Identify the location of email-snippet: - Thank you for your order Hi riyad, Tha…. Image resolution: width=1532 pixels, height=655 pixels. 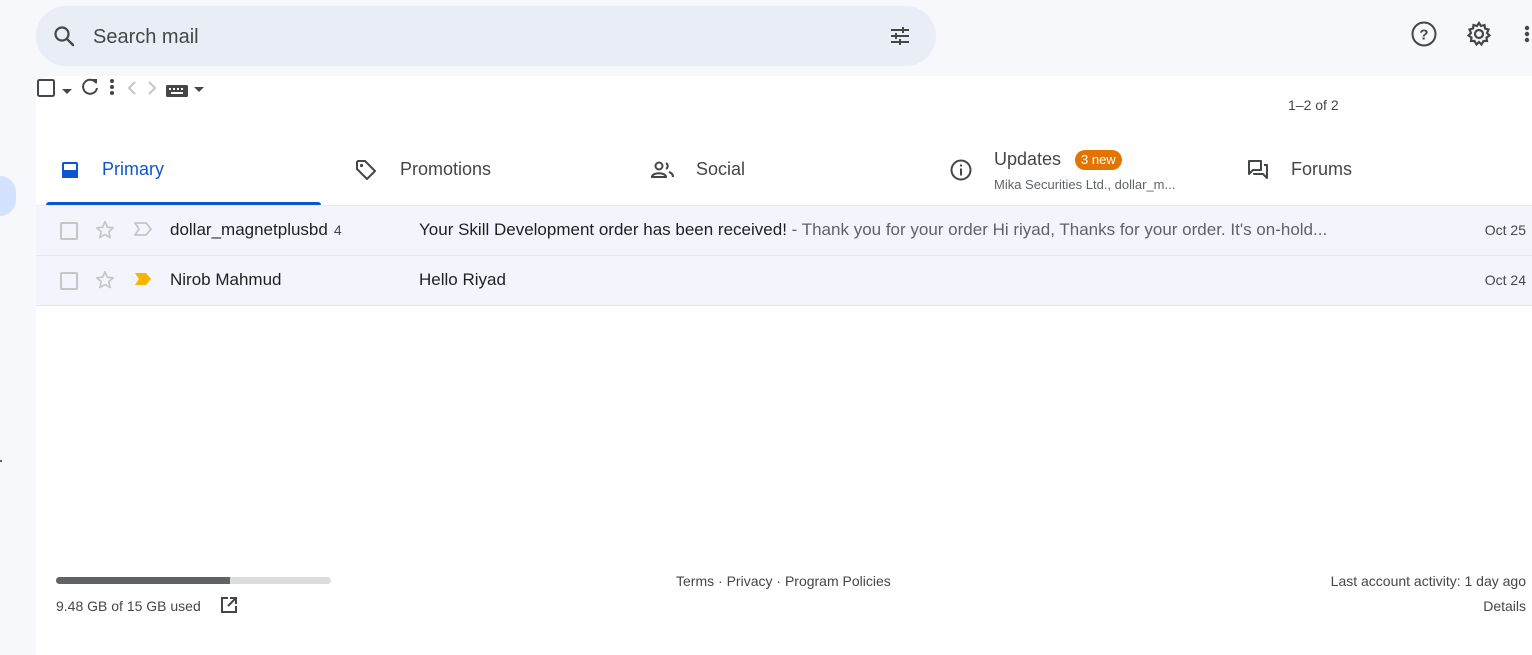
(1057, 229).